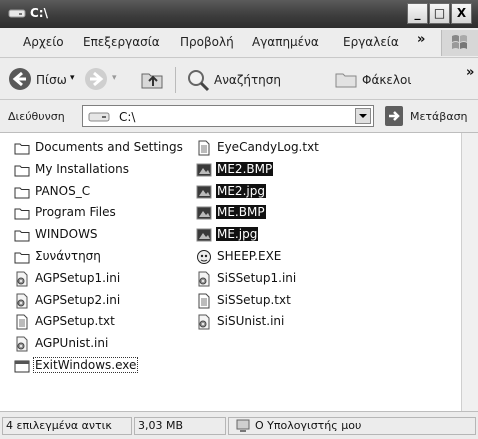  Describe the element at coordinates (286, 322) in the screenshot. I see `file-item: SiSUnist.ini` at that location.